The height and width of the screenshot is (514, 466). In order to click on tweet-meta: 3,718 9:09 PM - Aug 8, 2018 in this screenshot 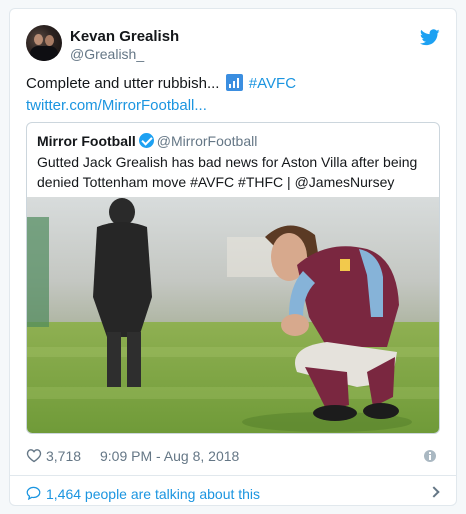, I will do `click(233, 456)`.